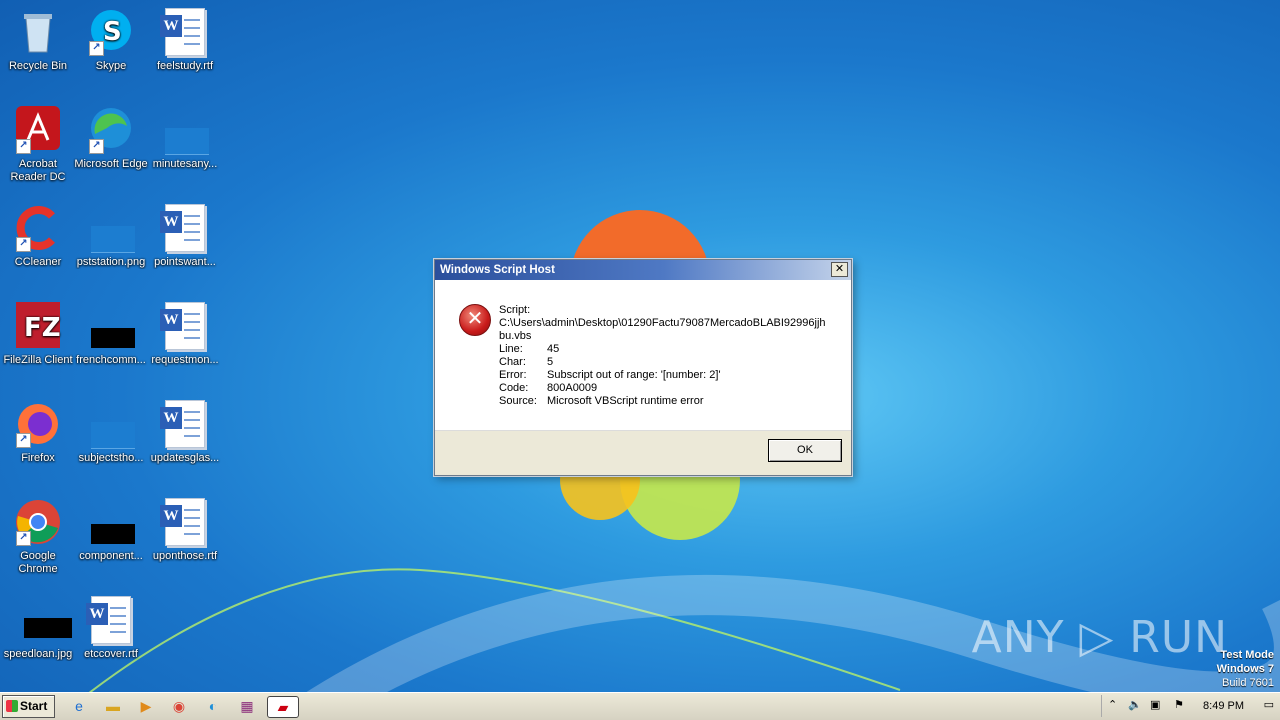 The image size is (1280, 720). What do you see at coordinates (839, 269) in the screenshot?
I see `close-button: ✕` at bounding box center [839, 269].